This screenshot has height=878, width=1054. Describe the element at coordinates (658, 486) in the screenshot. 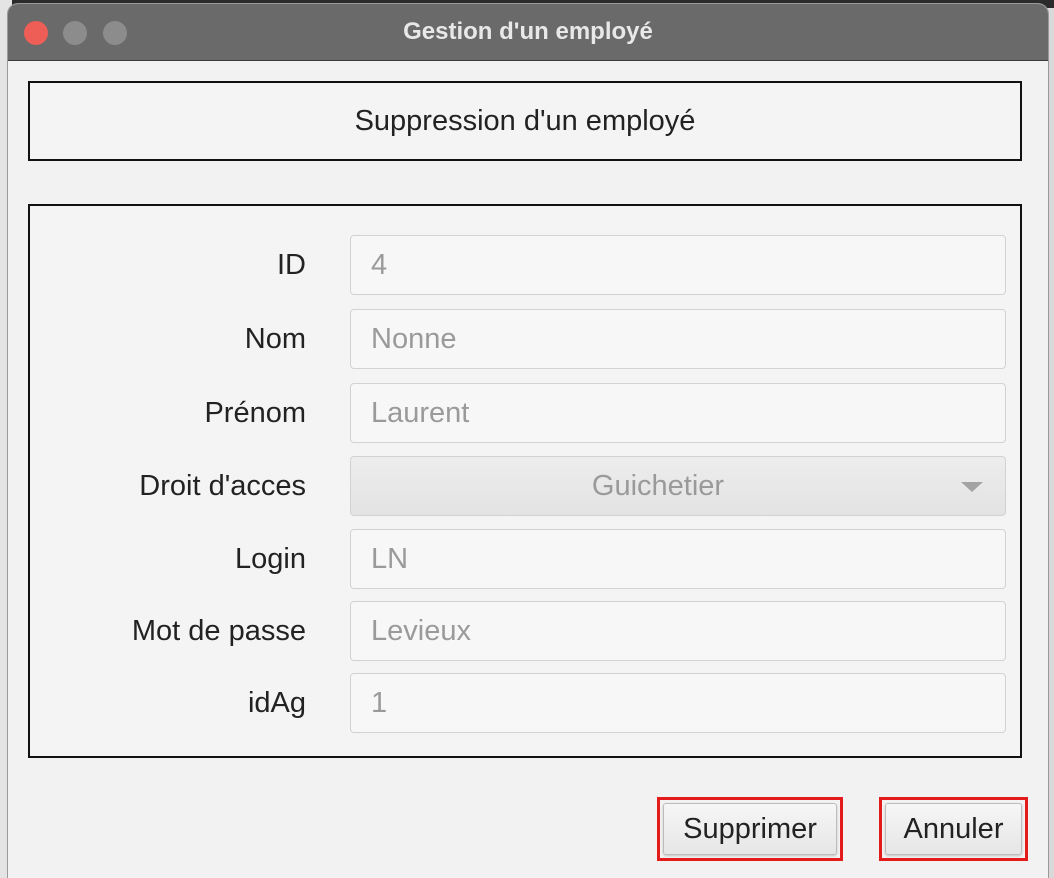

I see `droit-acces-value: Guichetier` at that location.